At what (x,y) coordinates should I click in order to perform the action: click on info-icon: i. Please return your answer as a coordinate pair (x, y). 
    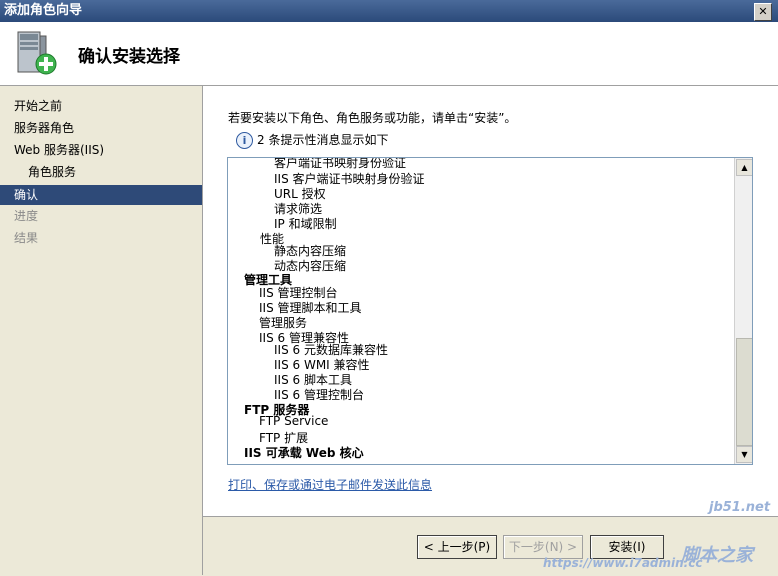
    Looking at the image, I should click on (244, 140).